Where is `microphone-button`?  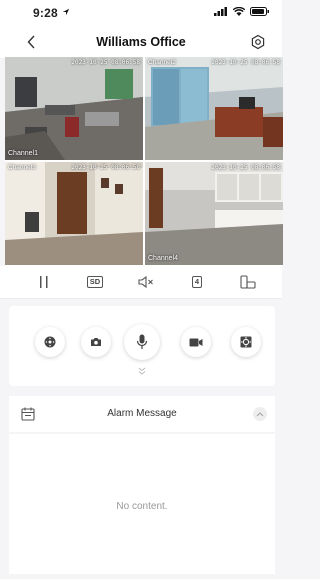 microphone-button is located at coordinates (142, 342).